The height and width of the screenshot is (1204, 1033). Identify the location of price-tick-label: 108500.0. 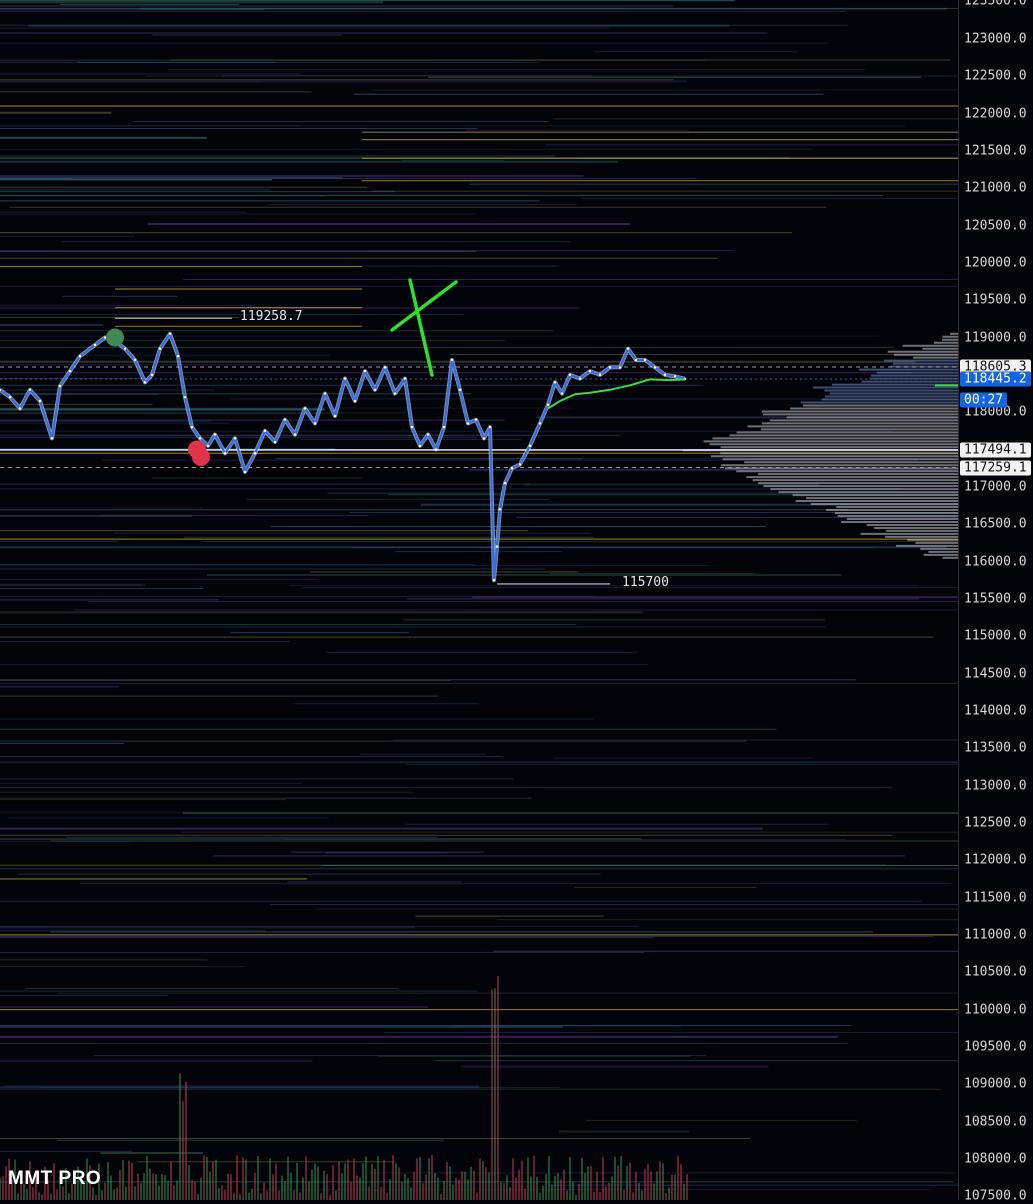
(995, 1122).